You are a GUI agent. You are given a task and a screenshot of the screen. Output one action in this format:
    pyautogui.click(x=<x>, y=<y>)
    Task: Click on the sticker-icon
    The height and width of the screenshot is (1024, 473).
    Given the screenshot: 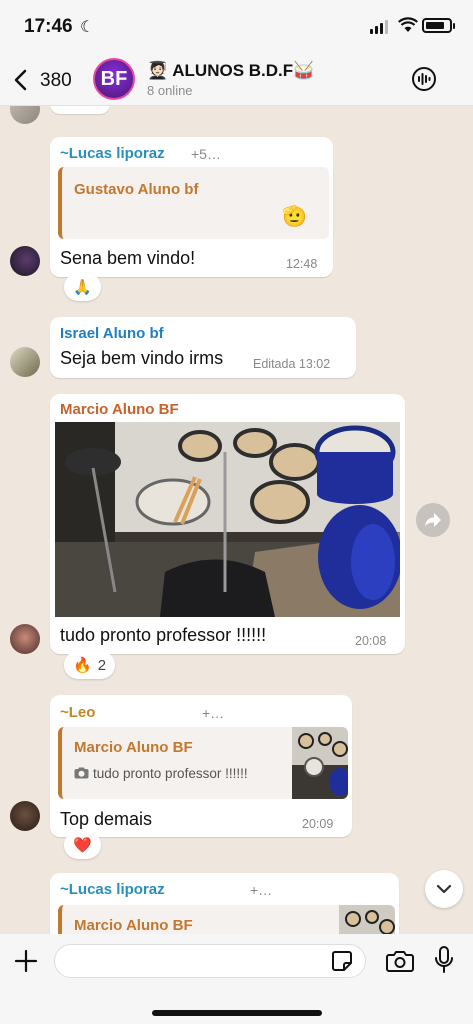 What is the action you would take?
    pyautogui.click(x=342, y=961)
    